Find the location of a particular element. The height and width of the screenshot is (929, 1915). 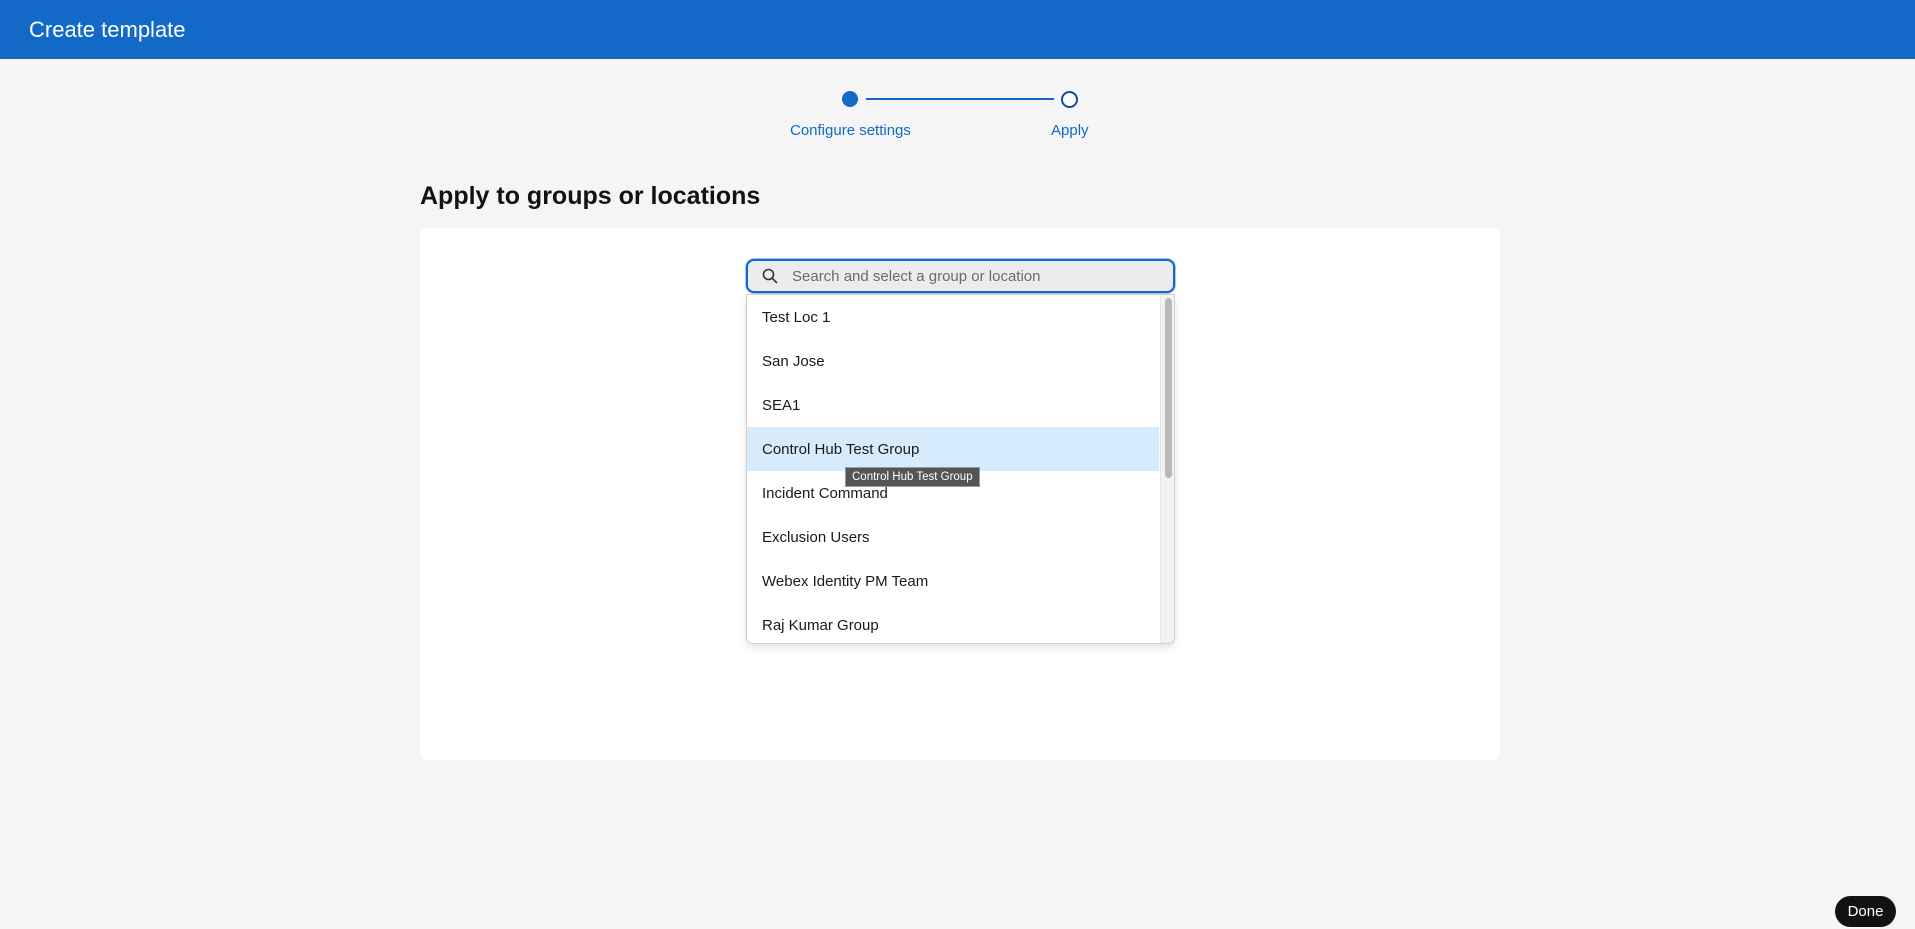

search-input is located at coordinates (977, 276).